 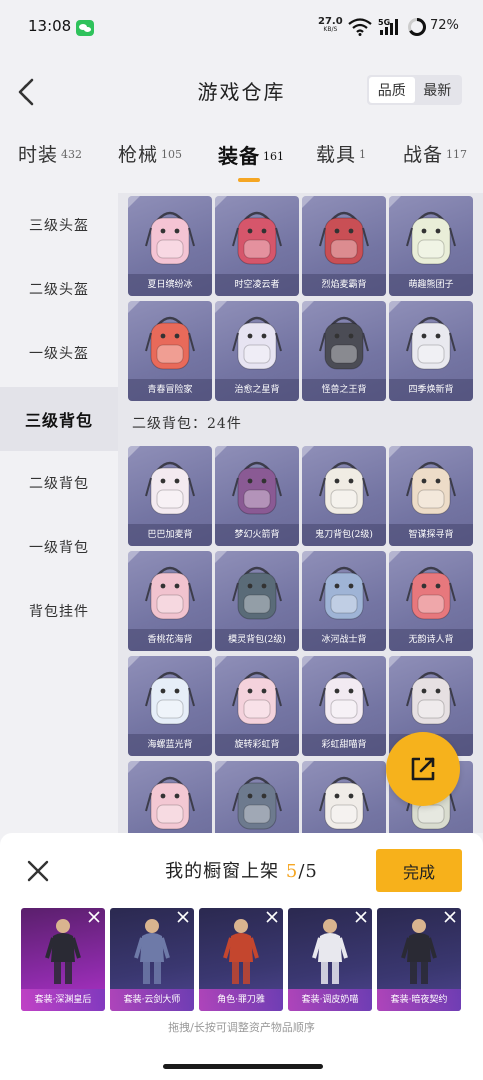 I want to click on item-card: 冰河战士背, so click(x=344, y=601).